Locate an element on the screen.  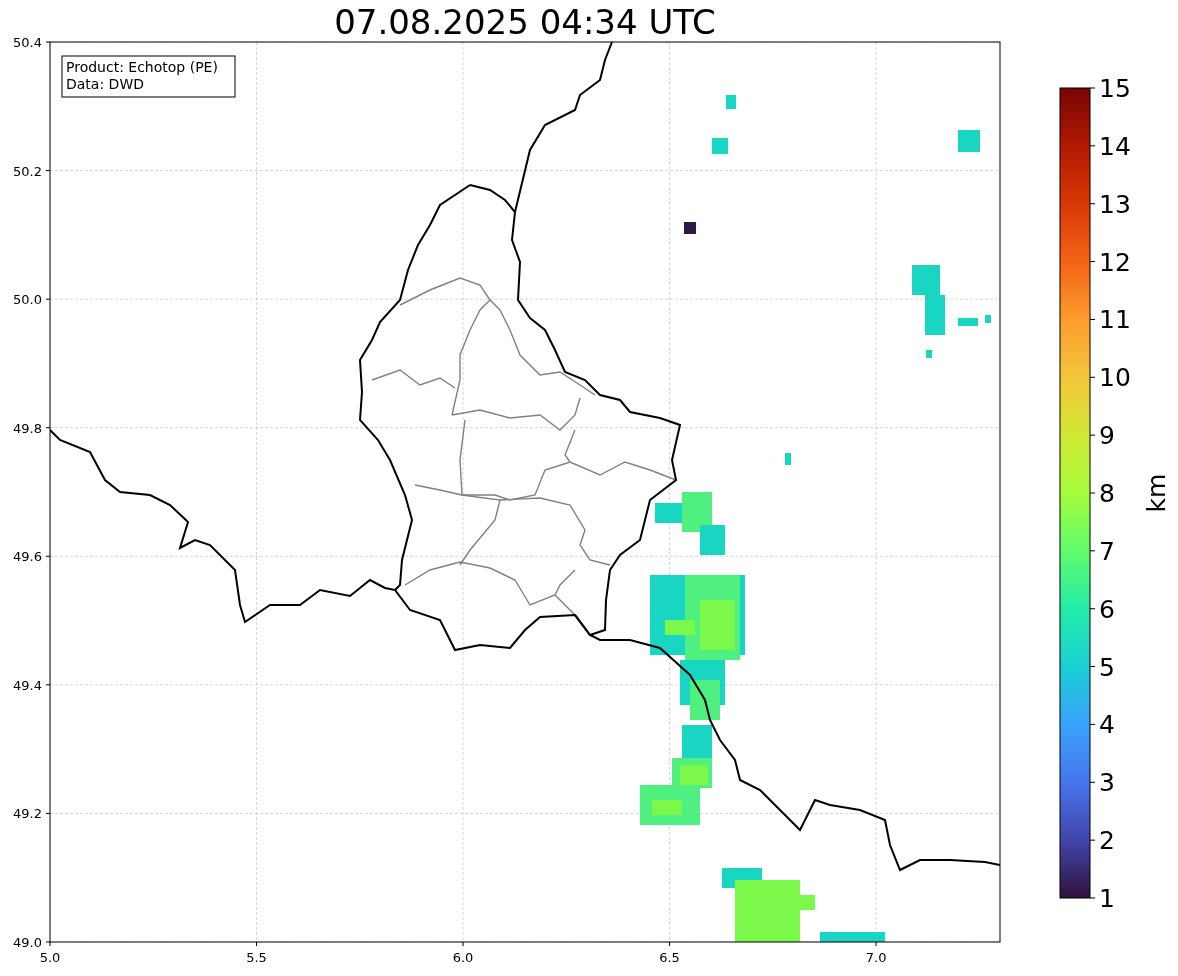
legend-line: Data: DWD is located at coordinates (105, 84).